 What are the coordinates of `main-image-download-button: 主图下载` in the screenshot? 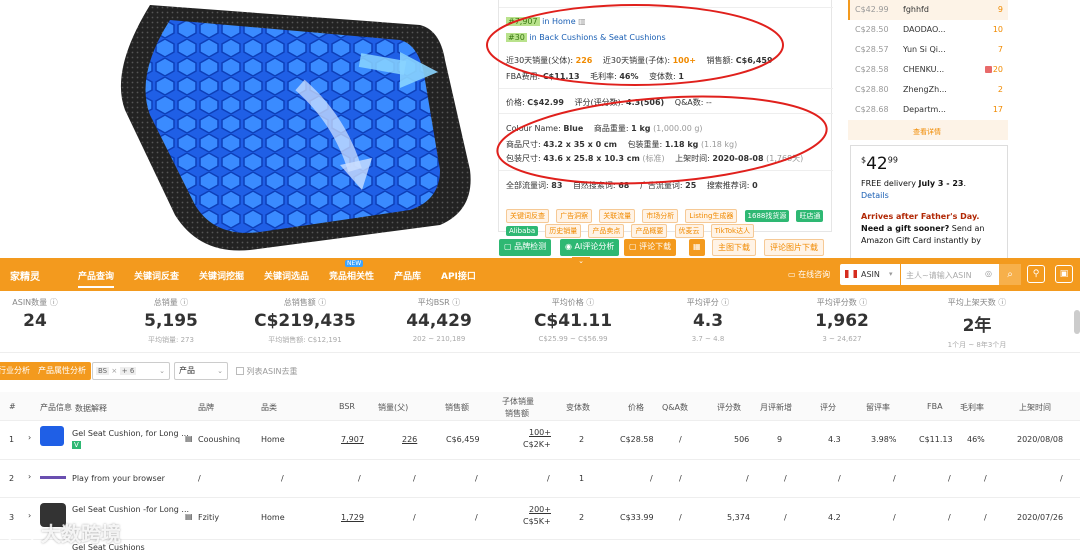 It's located at (734, 247).